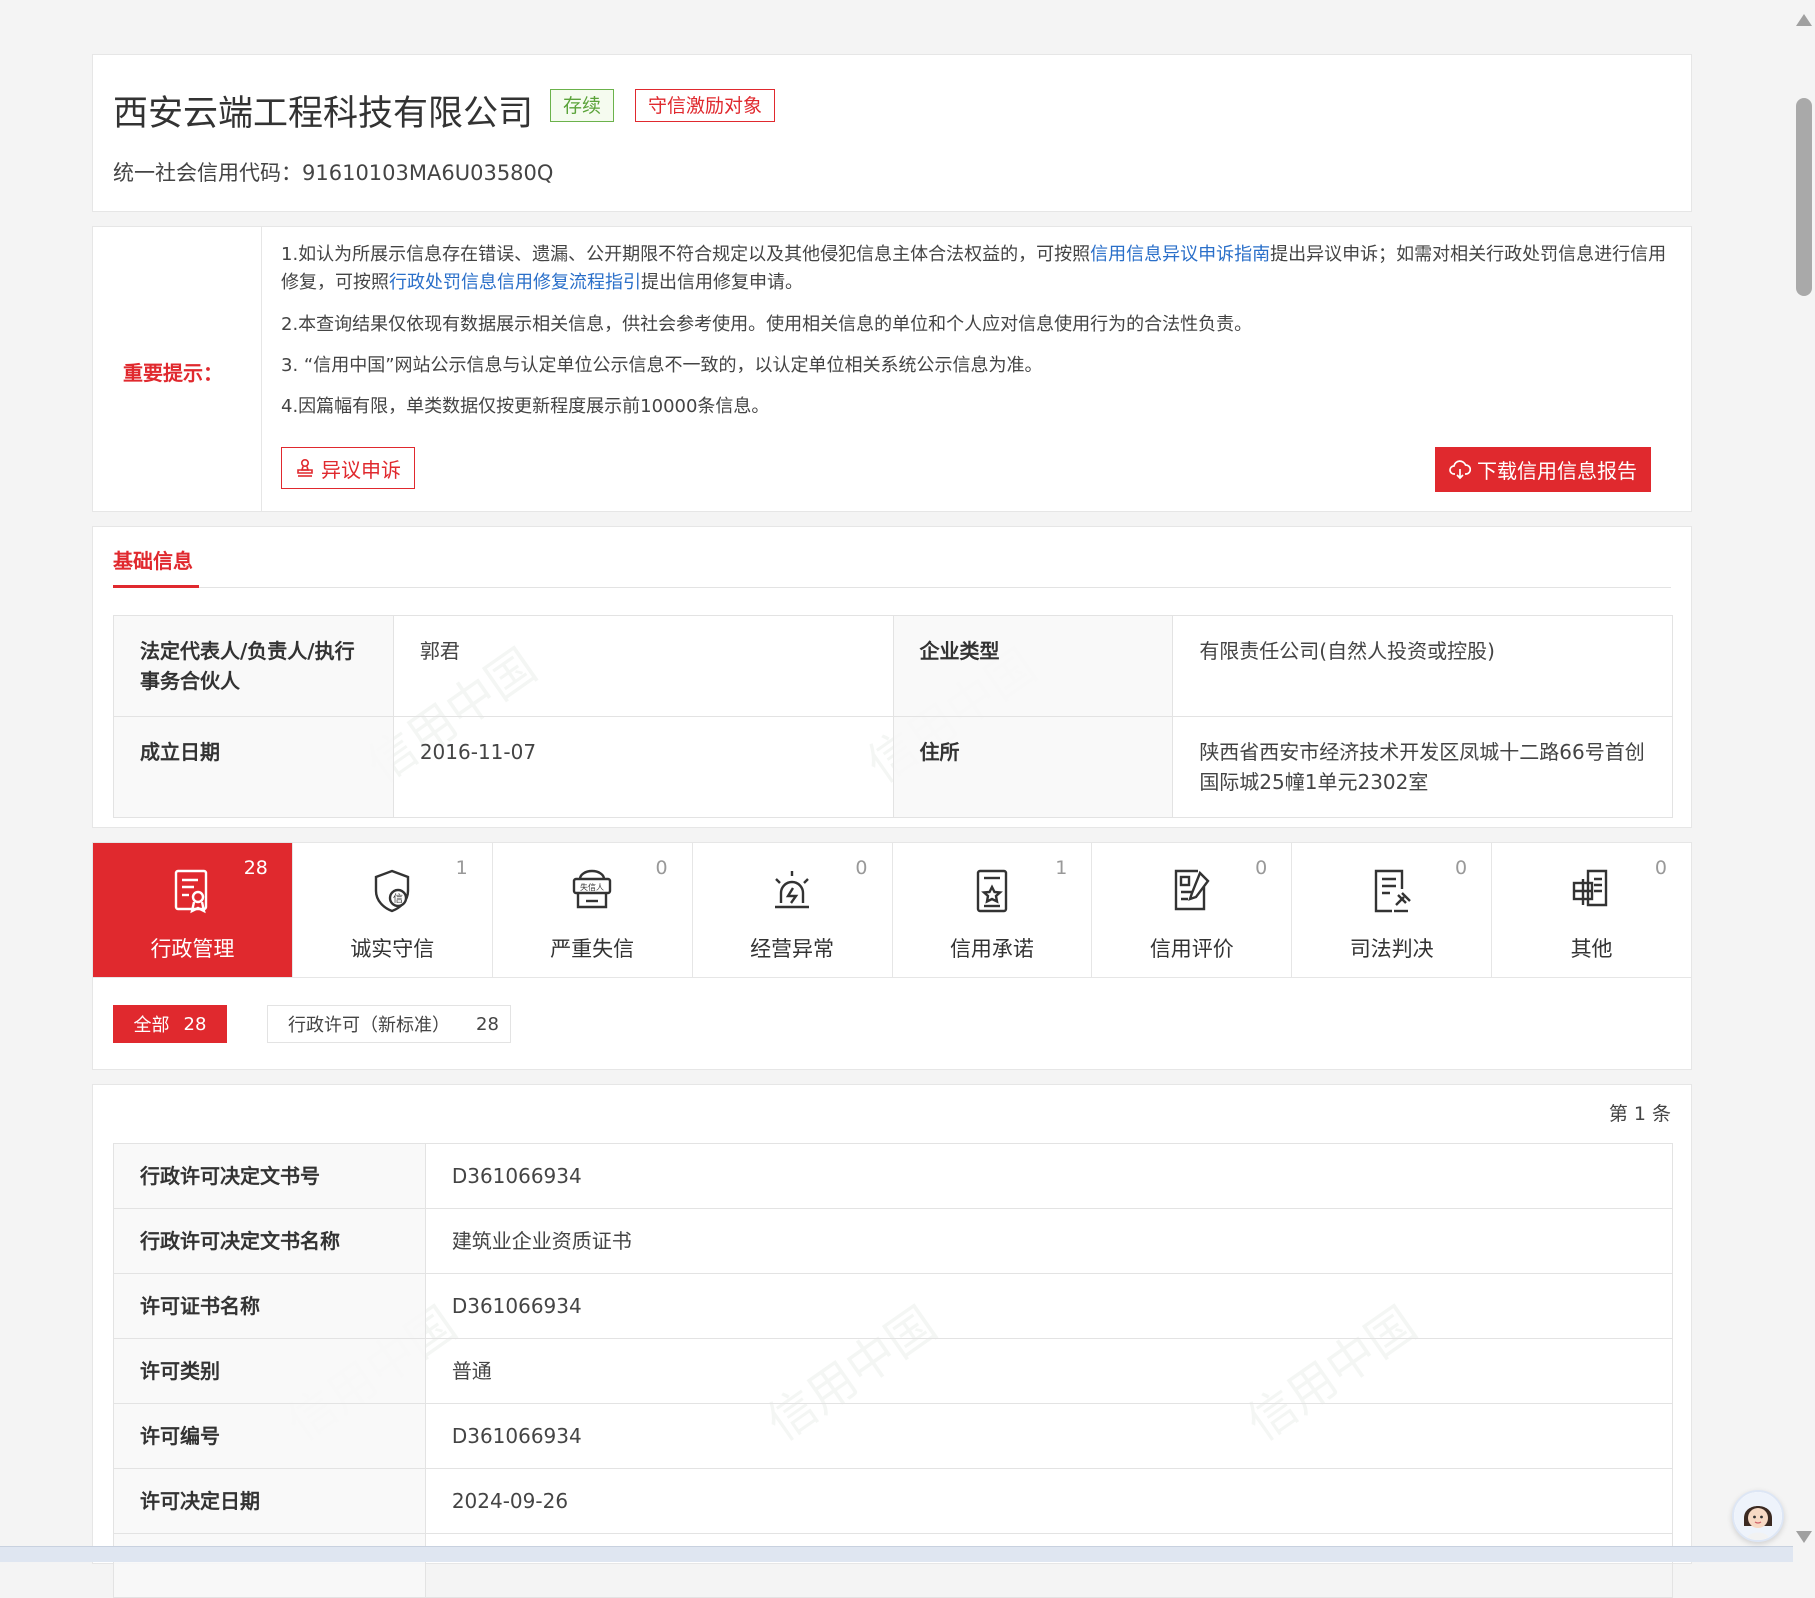  I want to click on scroll-down-arrow-icon, so click(1804, 1537).